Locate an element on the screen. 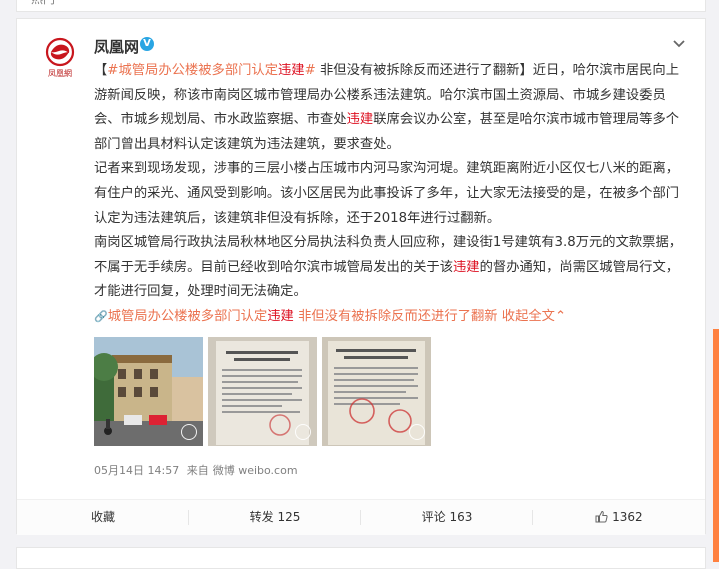 Image resolution: width=719 pixels, height=569 pixels. repost-count: 125 is located at coordinates (289, 517).